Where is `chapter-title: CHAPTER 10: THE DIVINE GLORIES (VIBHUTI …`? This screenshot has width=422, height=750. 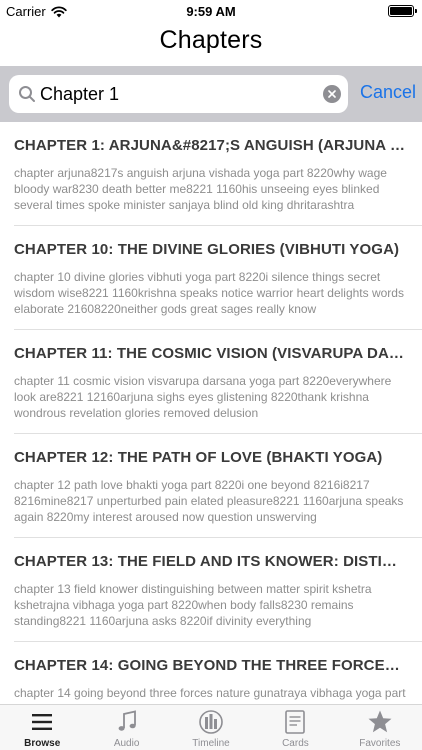 chapter-title: CHAPTER 10: THE DIVINE GLORIES (VIBHUTI … is located at coordinates (207, 249).